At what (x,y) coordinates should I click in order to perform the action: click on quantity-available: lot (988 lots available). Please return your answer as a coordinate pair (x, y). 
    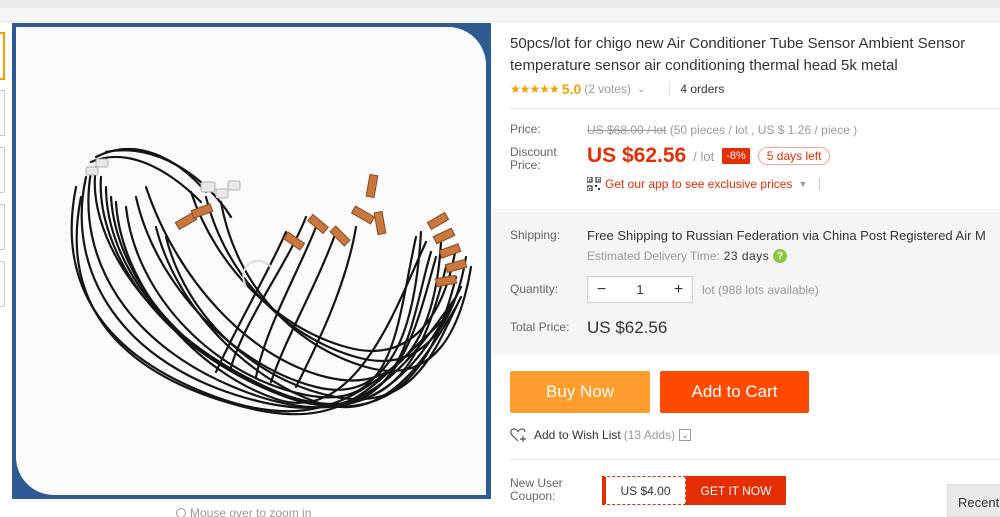
    Looking at the image, I should click on (760, 290).